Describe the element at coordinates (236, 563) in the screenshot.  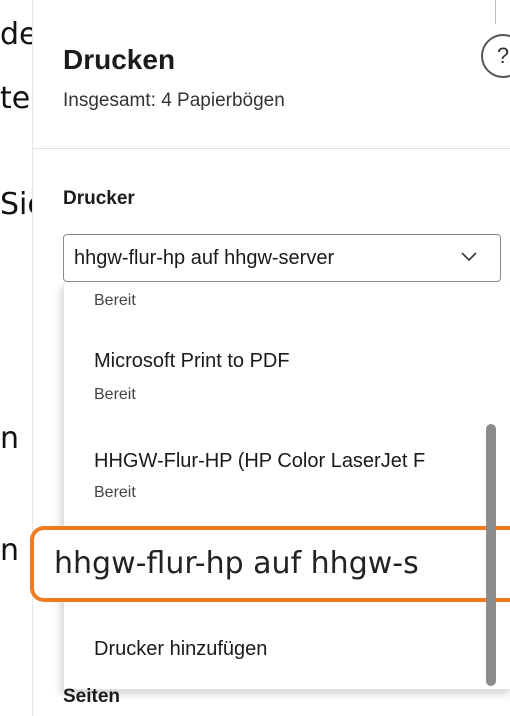
I see `option-name: hhgw-flur-hp auf hhgw-s` at that location.